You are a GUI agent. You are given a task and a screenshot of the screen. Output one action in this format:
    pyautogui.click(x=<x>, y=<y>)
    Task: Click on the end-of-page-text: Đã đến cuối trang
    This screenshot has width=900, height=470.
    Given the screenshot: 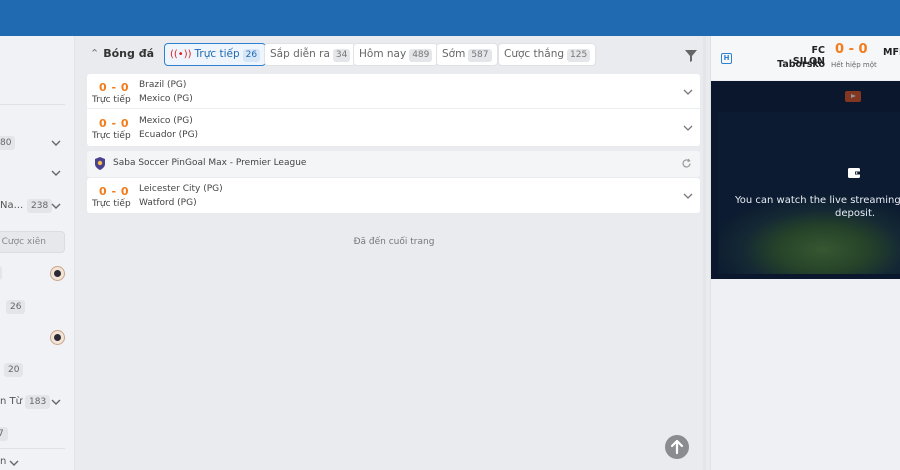 What is the action you would take?
    pyautogui.click(x=394, y=242)
    